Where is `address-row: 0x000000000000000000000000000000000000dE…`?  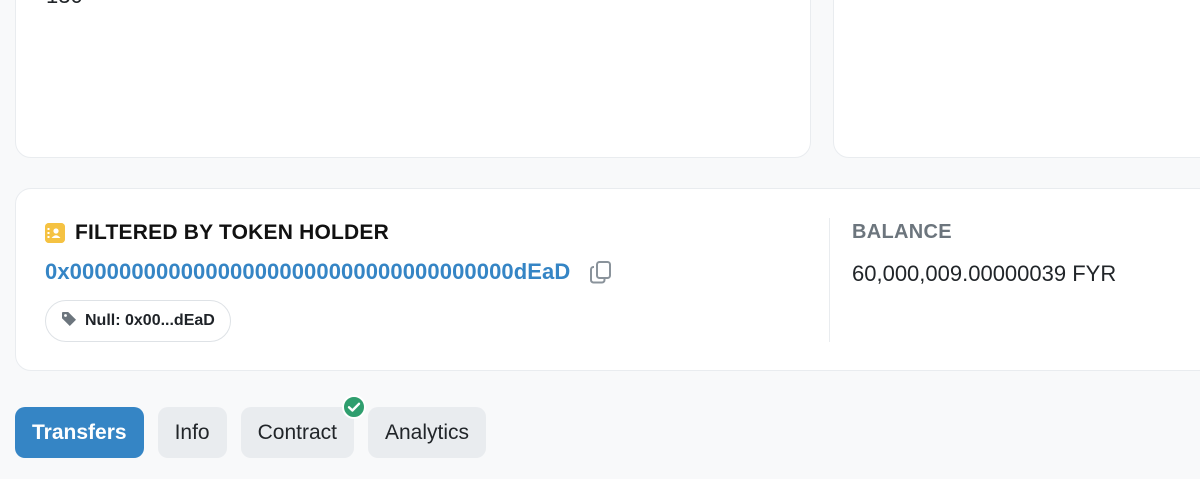
address-row: 0x000000000000000000000000000000000000dE… is located at coordinates (329, 272).